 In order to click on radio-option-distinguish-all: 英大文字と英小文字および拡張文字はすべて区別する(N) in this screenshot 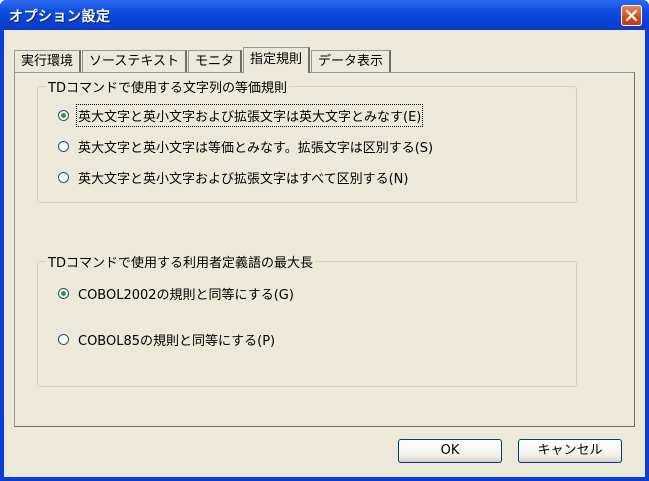, I will do `click(233, 177)`.